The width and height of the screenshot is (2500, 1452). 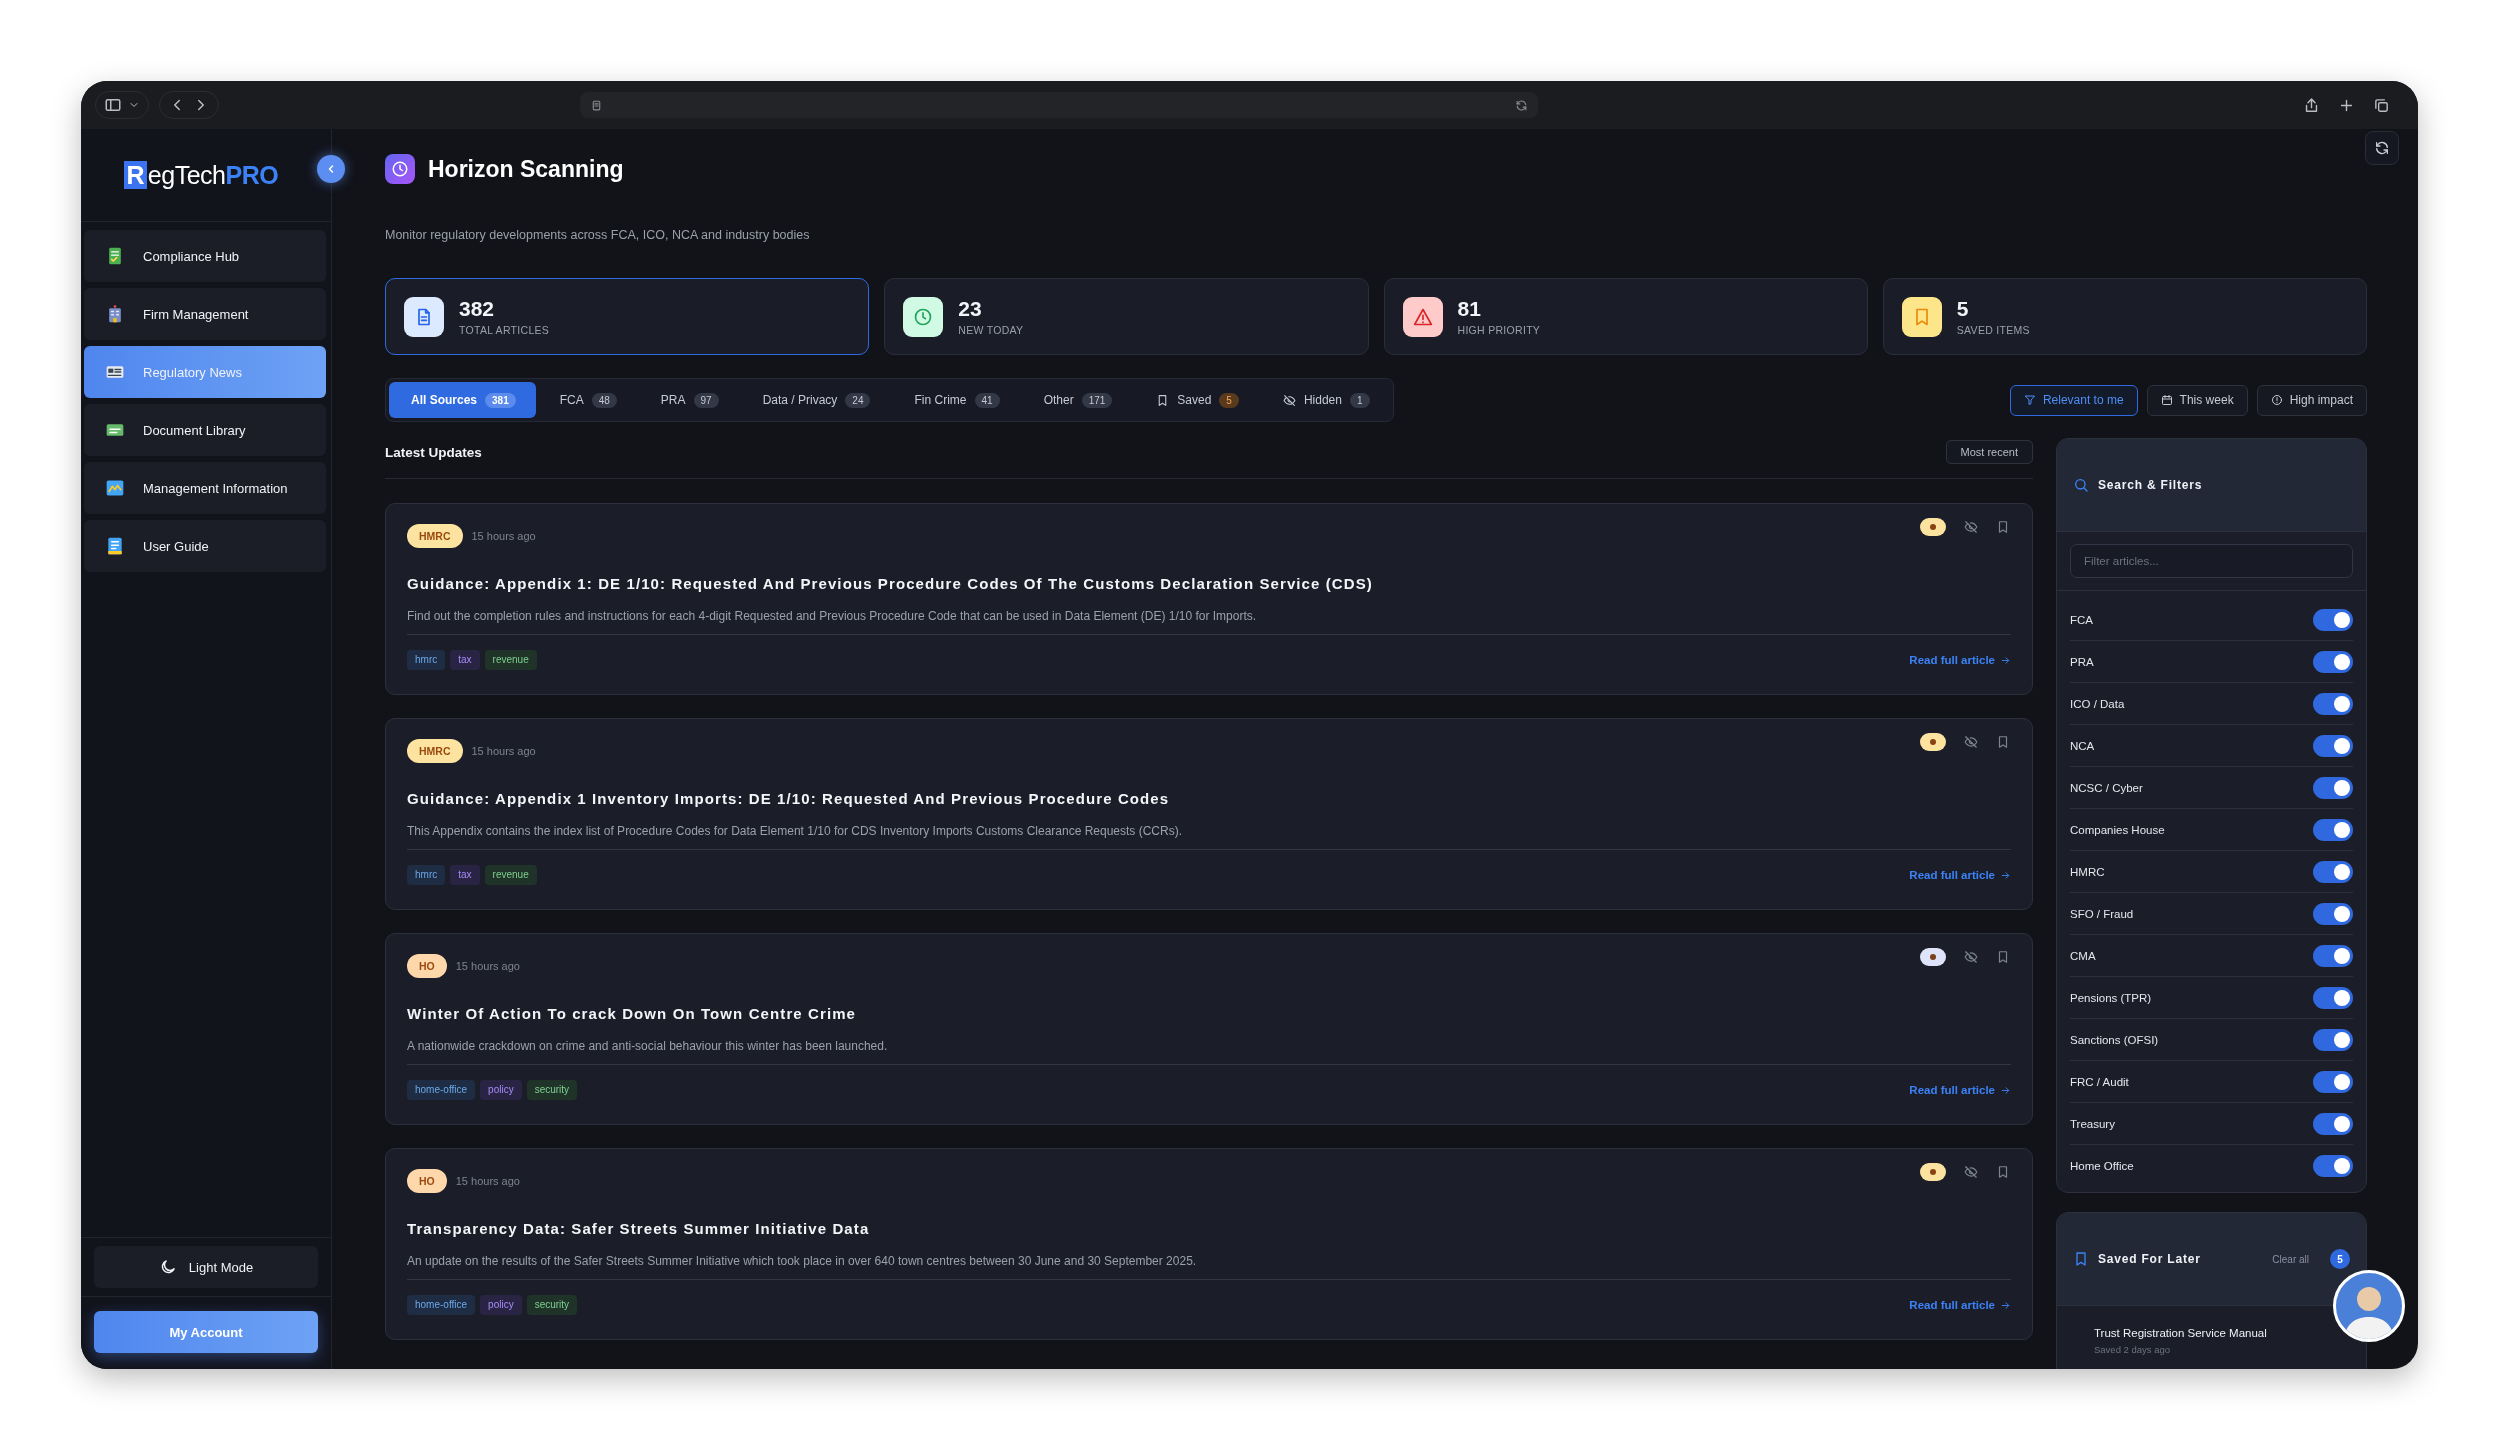 What do you see at coordinates (2102, 1165) in the screenshot?
I see `filter-label: Home Office` at bounding box center [2102, 1165].